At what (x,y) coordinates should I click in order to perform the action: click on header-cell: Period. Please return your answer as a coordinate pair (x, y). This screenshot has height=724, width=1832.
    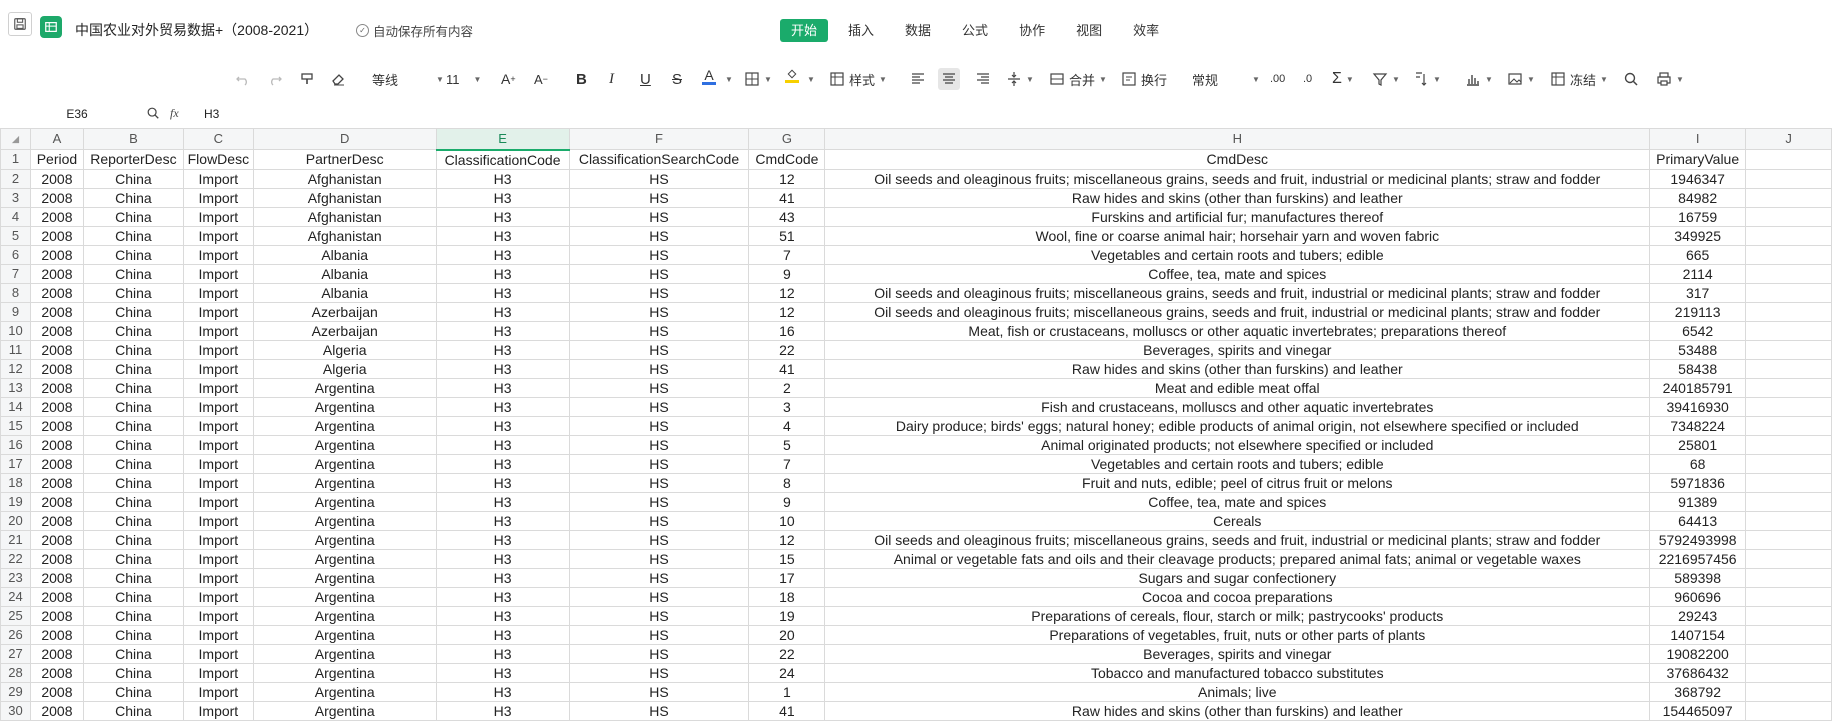
    Looking at the image, I should click on (56, 159).